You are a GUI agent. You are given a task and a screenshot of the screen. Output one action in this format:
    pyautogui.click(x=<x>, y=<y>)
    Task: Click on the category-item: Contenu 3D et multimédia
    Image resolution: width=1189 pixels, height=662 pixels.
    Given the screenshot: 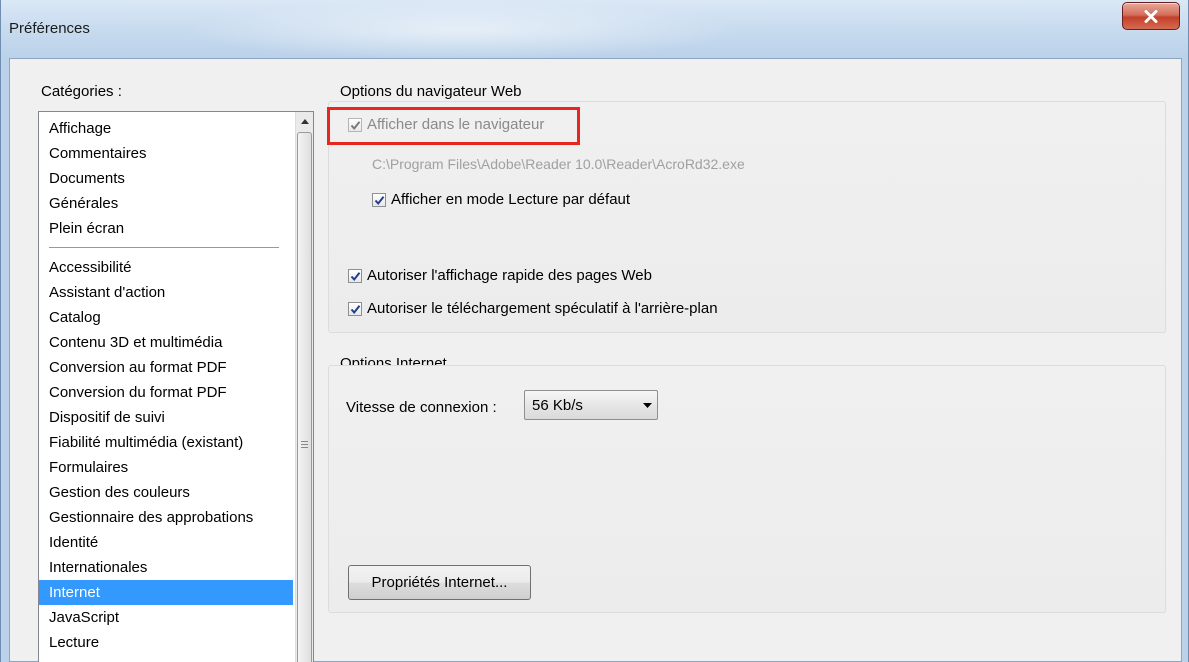 What is the action you would take?
    pyautogui.click(x=166, y=342)
    